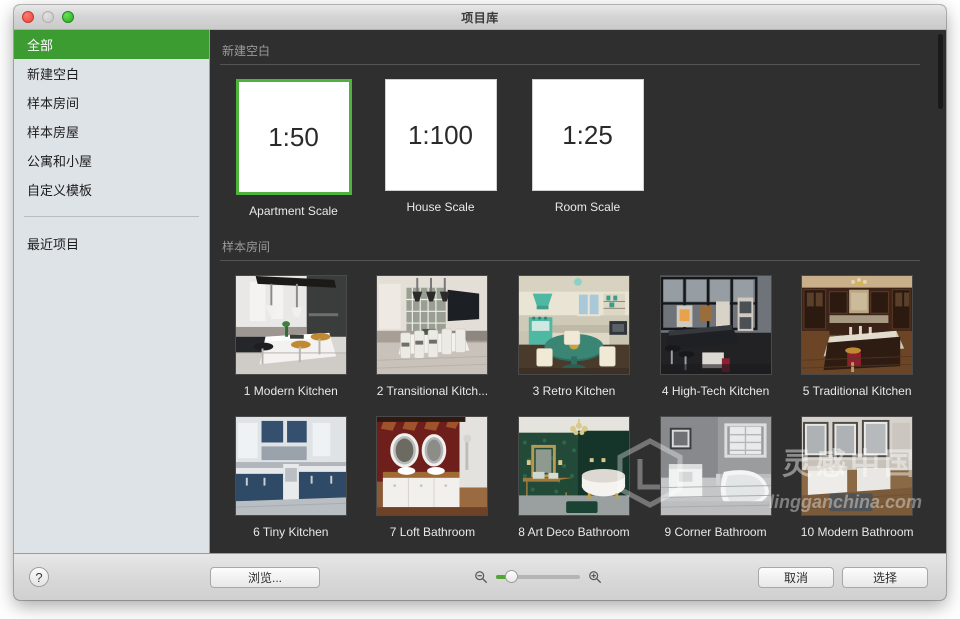 The image size is (960, 619). Describe the element at coordinates (857, 532) in the screenshot. I see `room-label: 10 Modern Bathroom` at that location.